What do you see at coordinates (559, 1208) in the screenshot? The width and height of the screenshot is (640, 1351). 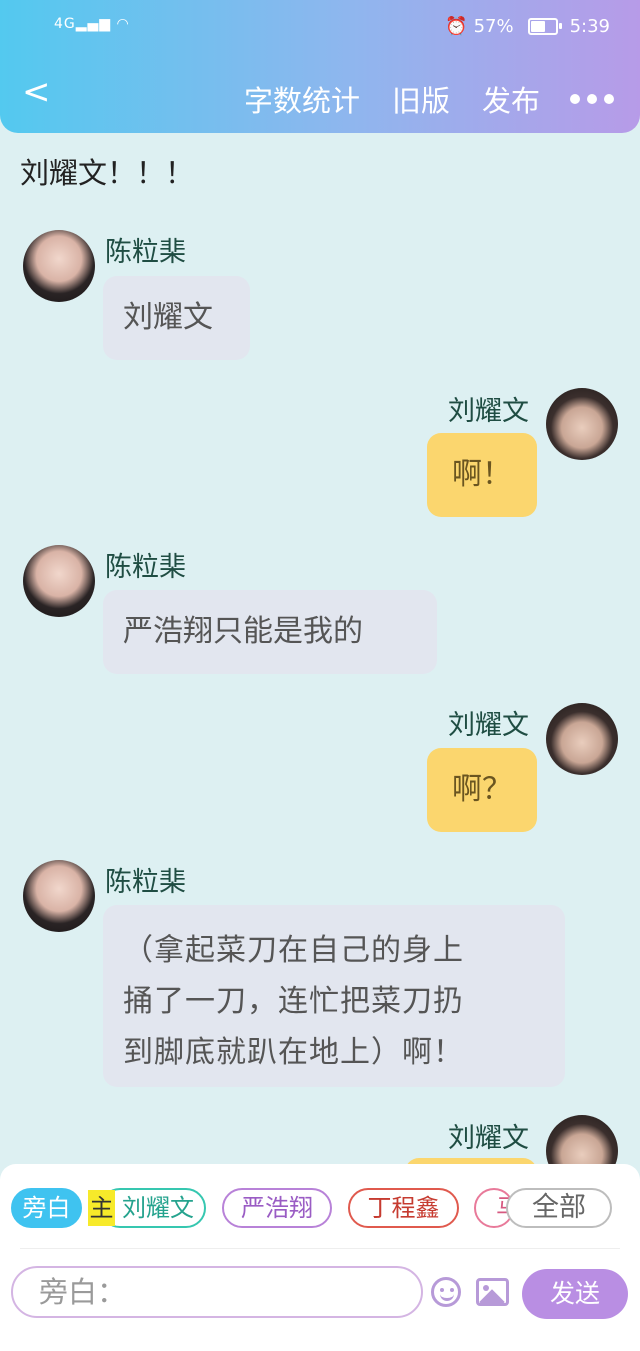 I see `all-roles-button: 全部` at bounding box center [559, 1208].